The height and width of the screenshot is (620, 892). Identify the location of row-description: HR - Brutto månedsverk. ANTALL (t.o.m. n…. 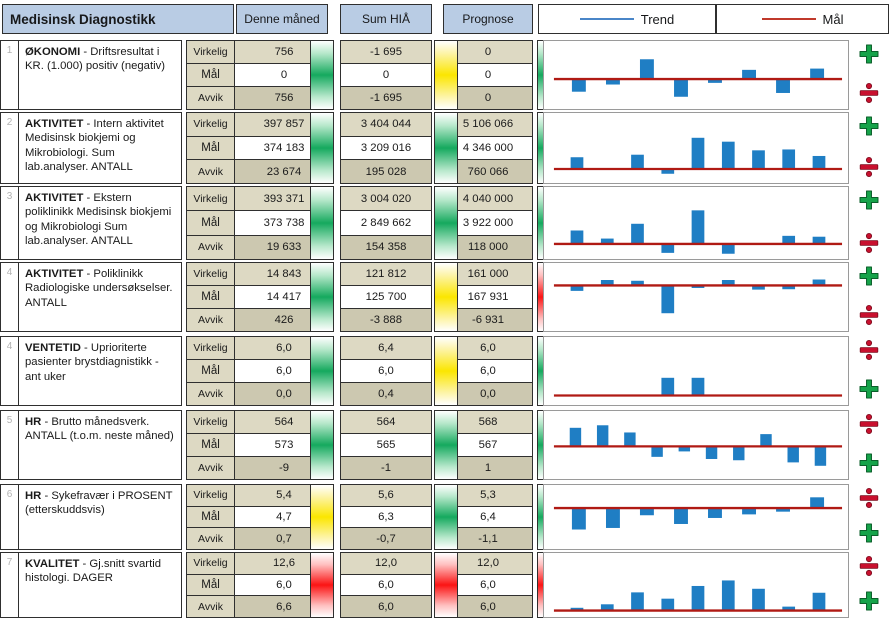
(100, 445).